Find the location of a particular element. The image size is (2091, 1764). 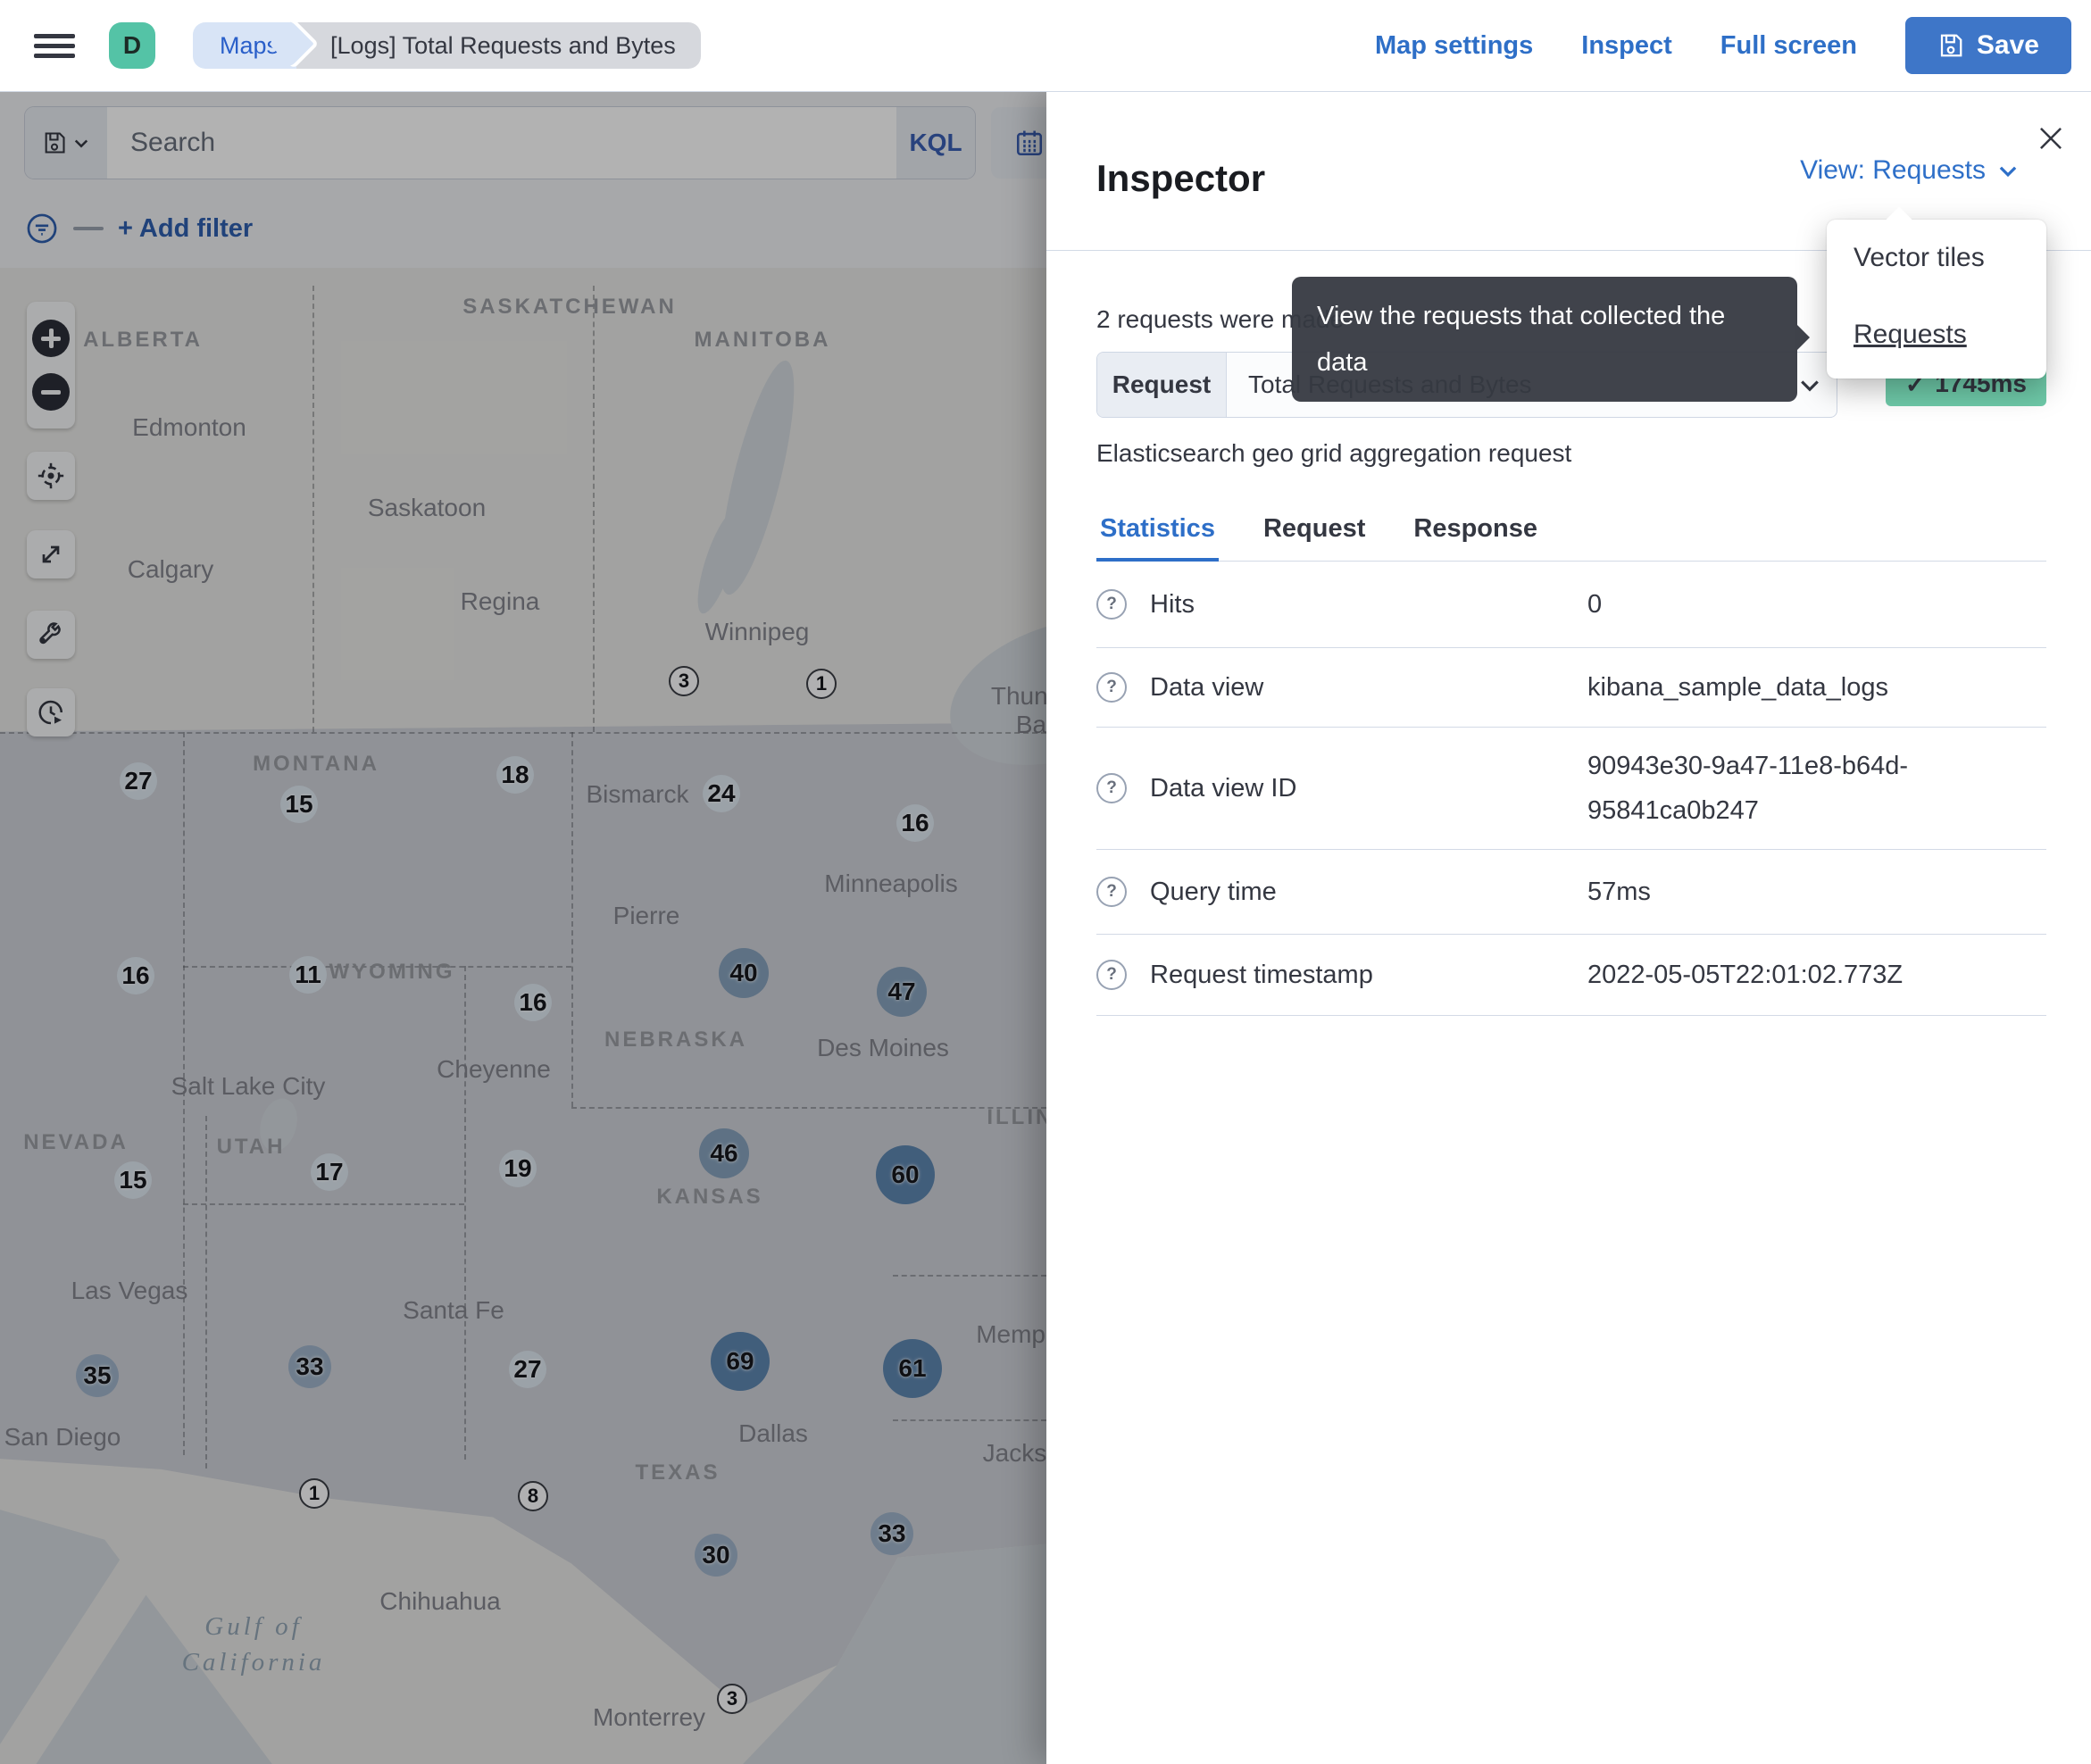

stat-label: Hits is located at coordinates (1172, 604).